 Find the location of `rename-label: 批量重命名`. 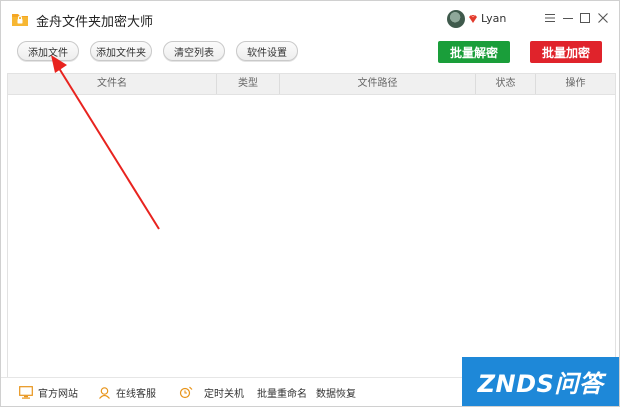

rename-label: 批量重命名 is located at coordinates (282, 394).